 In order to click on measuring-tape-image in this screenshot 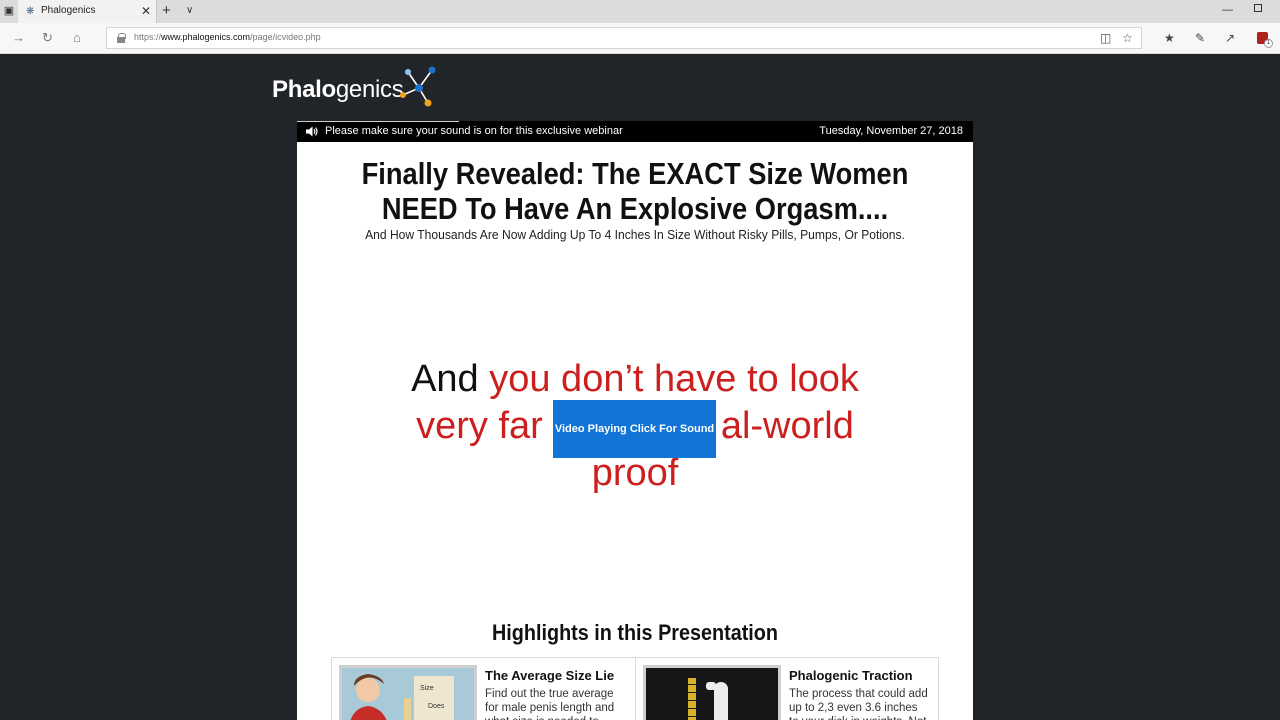, I will do `click(712, 694)`.